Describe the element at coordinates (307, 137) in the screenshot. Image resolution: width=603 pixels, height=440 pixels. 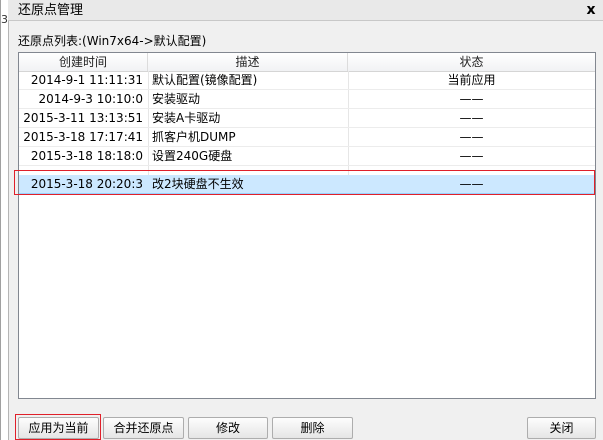
I see `table-row: 2015-3-18 17:17:41 抓客户机DUMP ——` at that location.